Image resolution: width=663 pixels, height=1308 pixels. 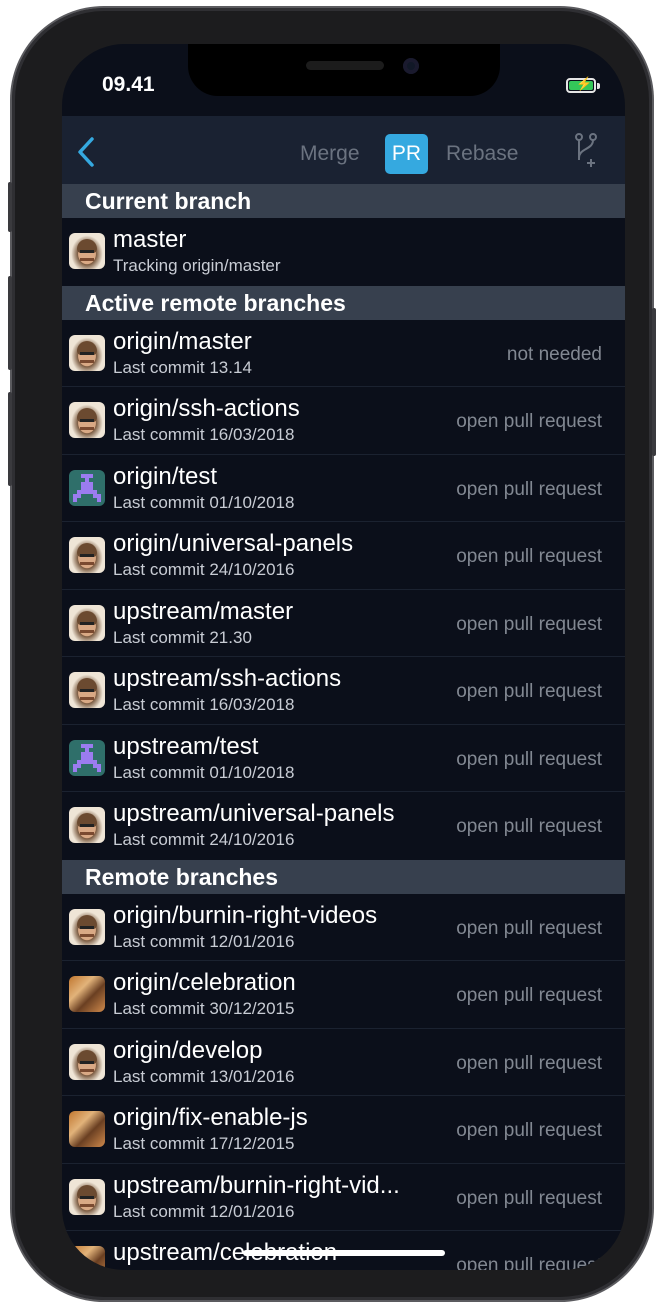 I want to click on segment-pr: PR, so click(x=406, y=154).